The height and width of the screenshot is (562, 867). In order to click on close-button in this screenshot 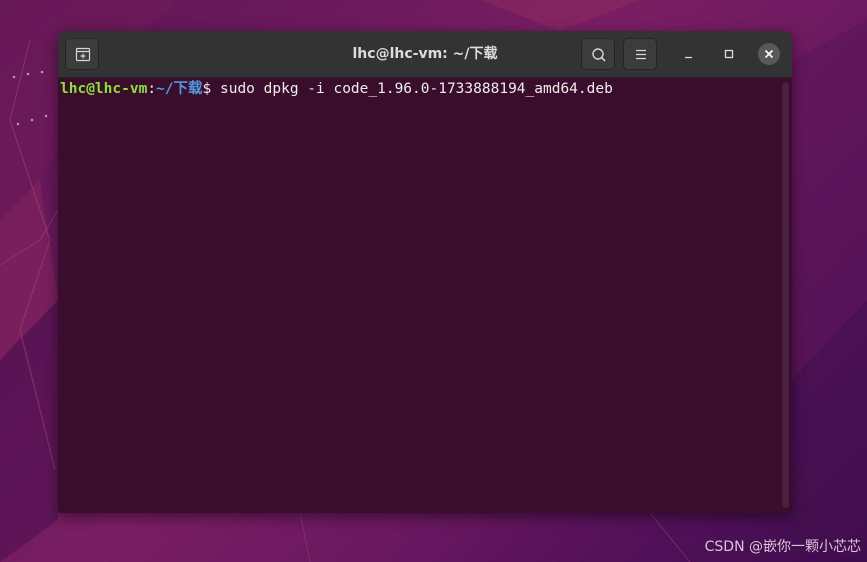, I will do `click(769, 54)`.